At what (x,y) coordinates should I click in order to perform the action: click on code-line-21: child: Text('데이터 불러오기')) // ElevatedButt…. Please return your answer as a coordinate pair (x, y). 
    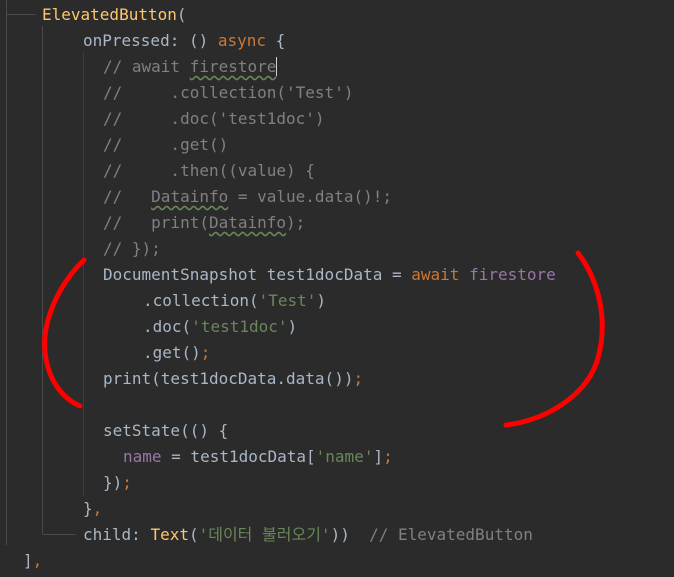
    Looking at the image, I should click on (308, 534).